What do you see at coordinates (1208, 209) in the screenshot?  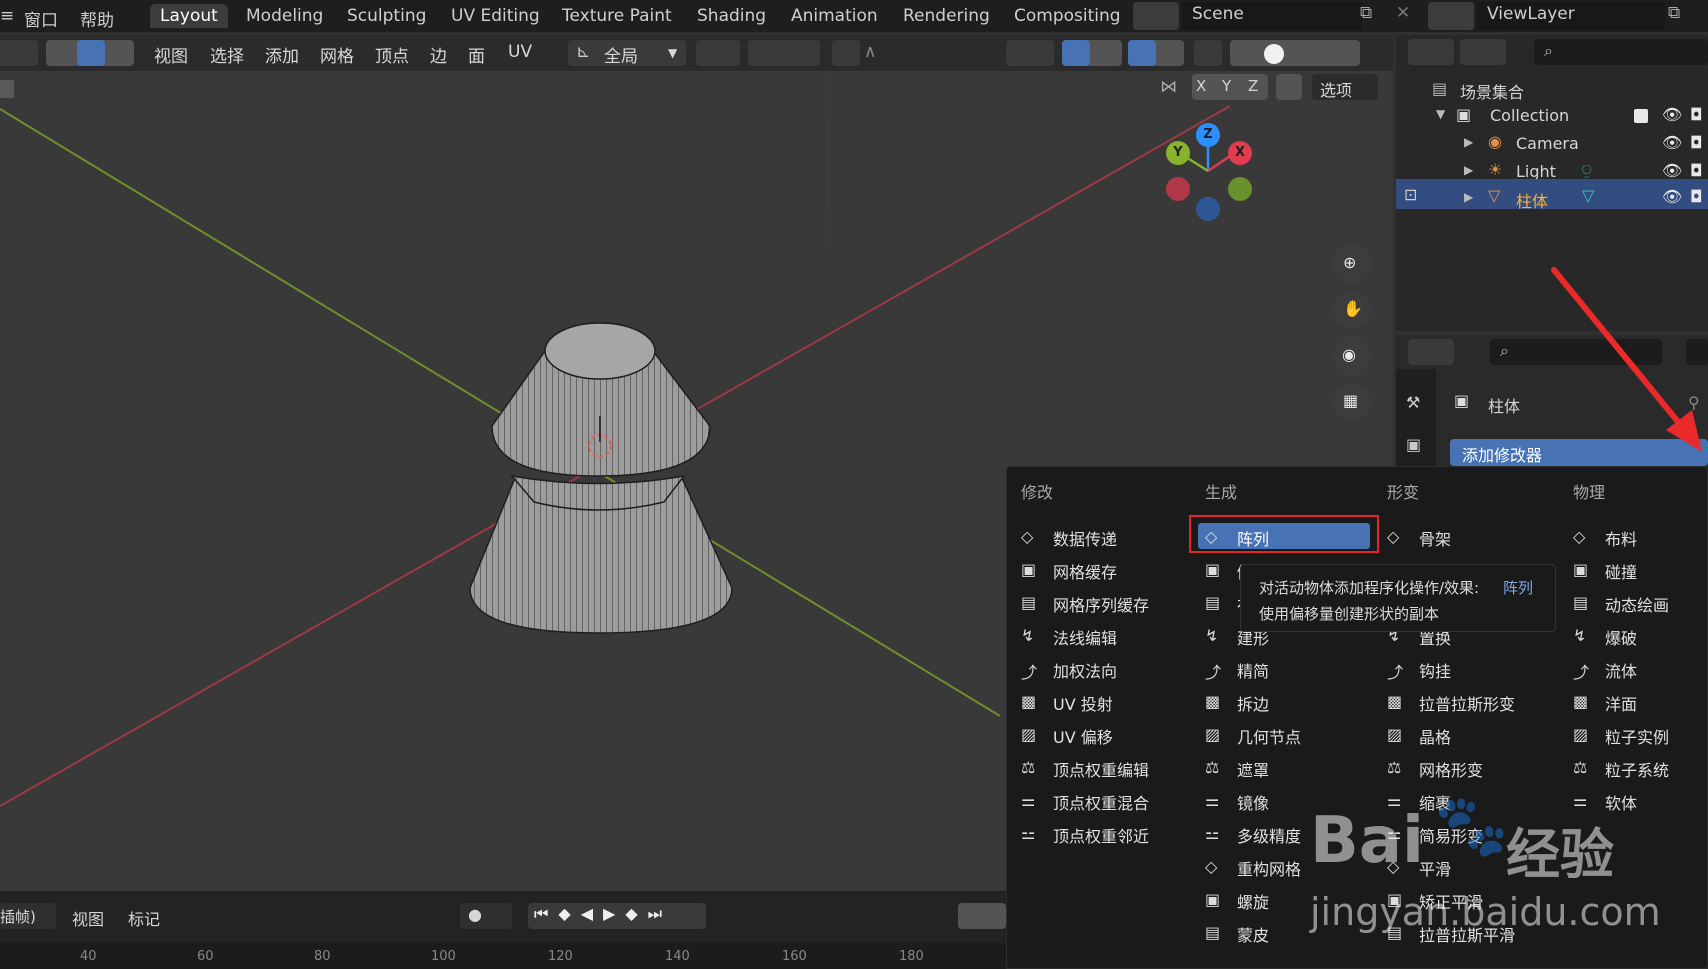 I see `gizmo-neg-z` at bounding box center [1208, 209].